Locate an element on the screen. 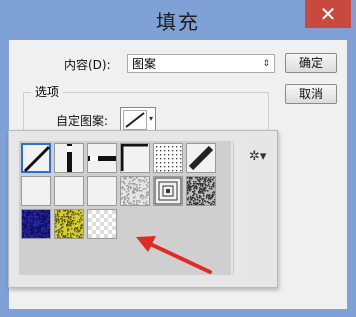 The width and height of the screenshot is (356, 317). pattern-preview is located at coordinates (135, 120).